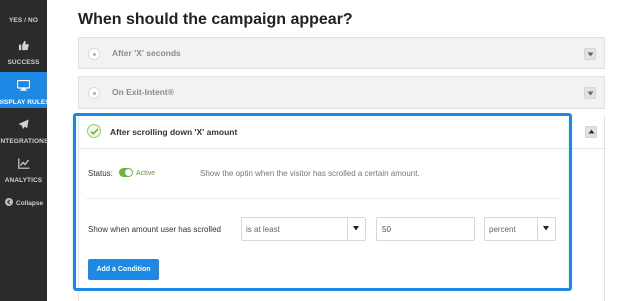  Describe the element at coordinates (146, 53) in the screenshot. I see `rule-label: After 'X' seconds` at that location.